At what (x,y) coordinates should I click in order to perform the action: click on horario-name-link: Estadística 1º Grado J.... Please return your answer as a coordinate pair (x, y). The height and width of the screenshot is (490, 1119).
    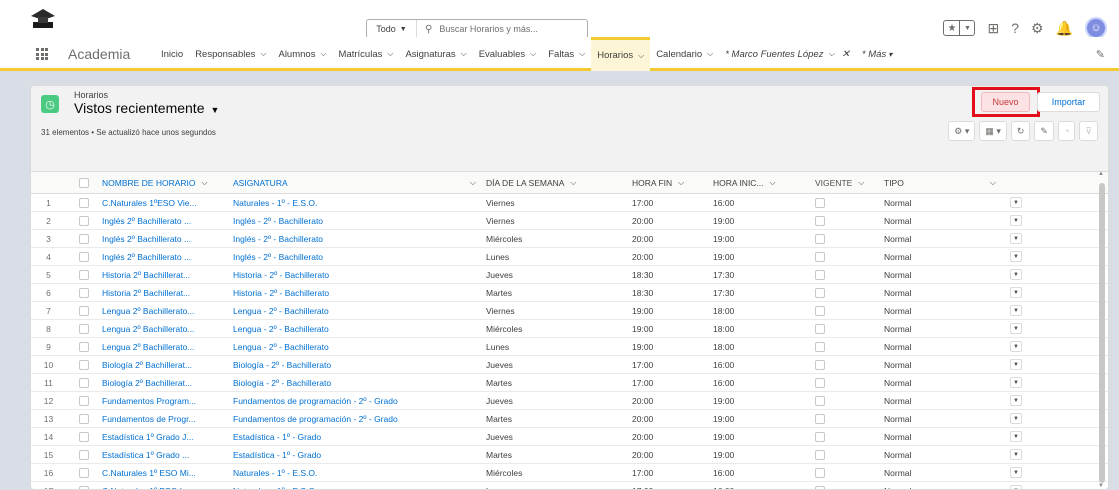
    Looking at the image, I should click on (167, 437).